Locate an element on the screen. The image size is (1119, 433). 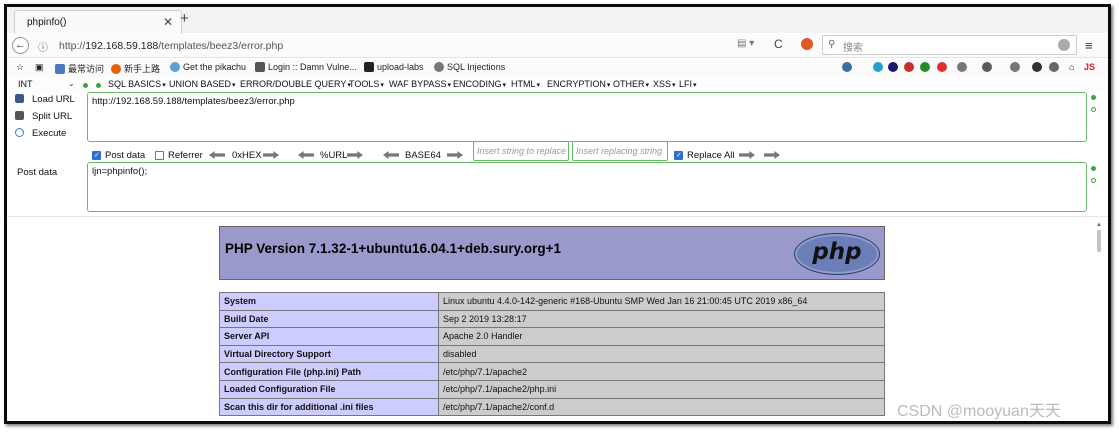
row-value: disabled is located at coordinates (661, 354).